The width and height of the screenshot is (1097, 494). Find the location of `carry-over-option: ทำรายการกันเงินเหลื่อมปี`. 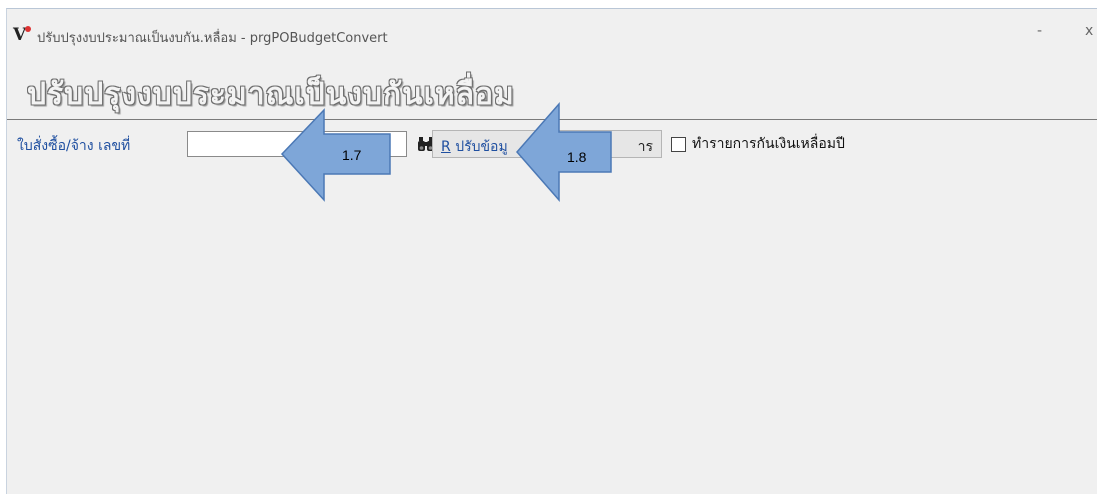

carry-over-option: ทำรายการกันเงินเหลื่อมปี is located at coordinates (758, 144).